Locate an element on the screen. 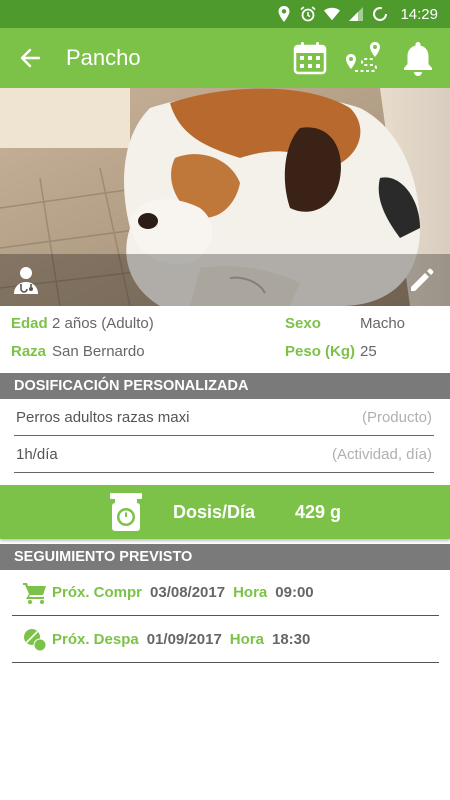 The height and width of the screenshot is (800, 450). activity-field: 1h/día (Actividad, día) is located at coordinates (224, 455).